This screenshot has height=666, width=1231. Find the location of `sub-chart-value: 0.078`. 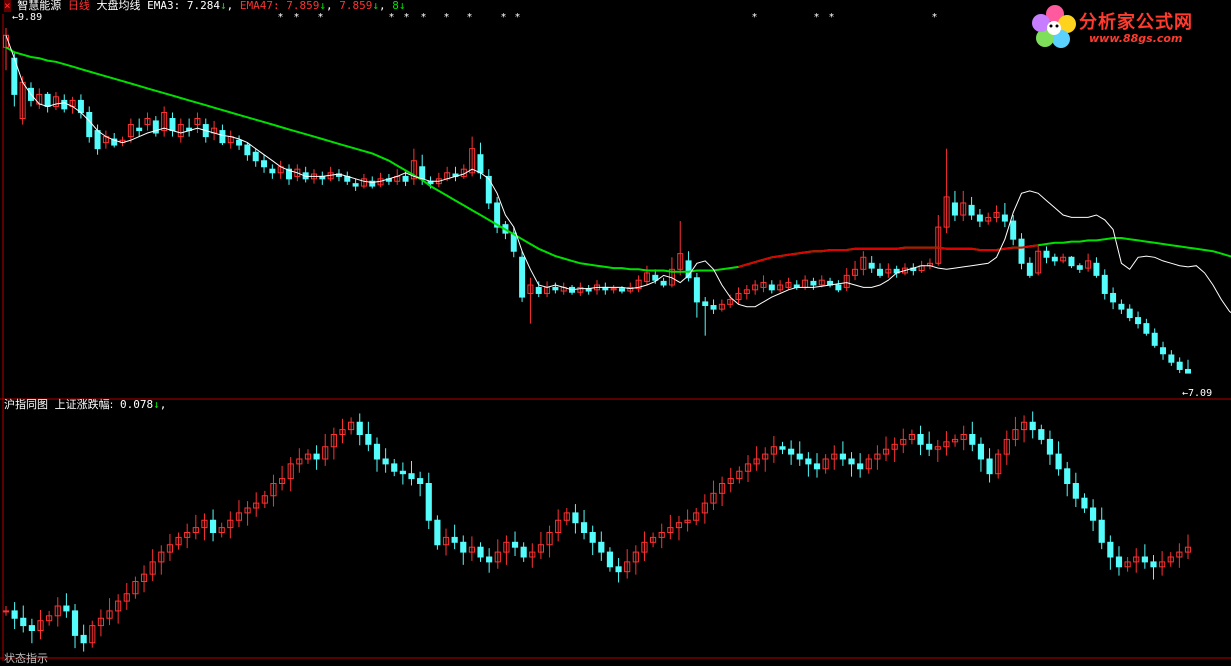

sub-chart-value: 0.078 is located at coordinates (136, 404).